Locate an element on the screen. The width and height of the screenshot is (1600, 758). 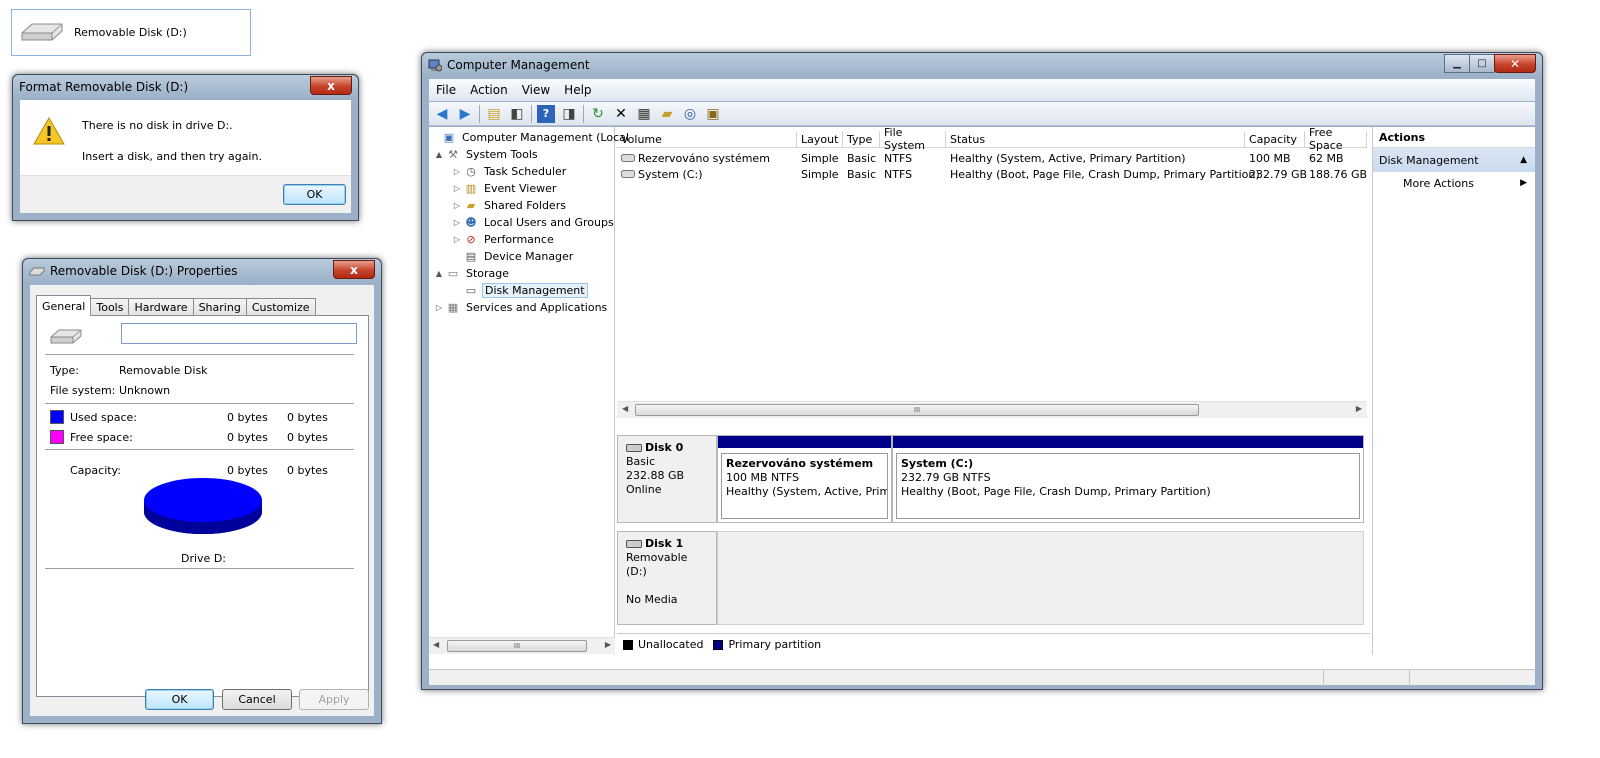
delete-icon: ✕ is located at coordinates (621, 114).